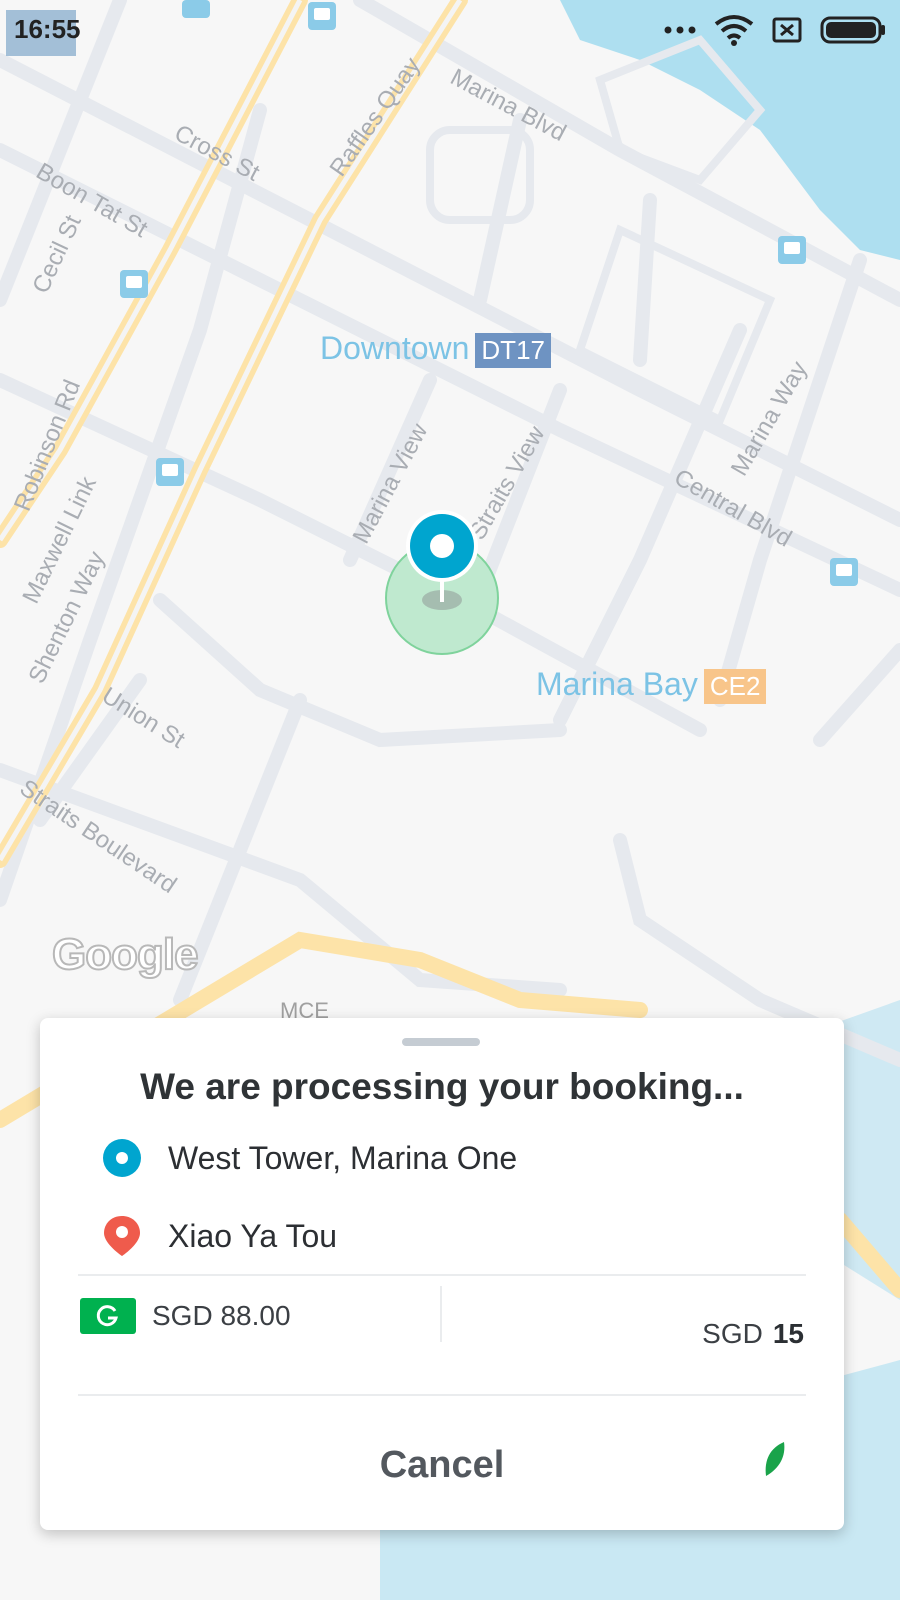  Describe the element at coordinates (735, 687) in the screenshot. I see `mrt-code-badge: CE2` at that location.